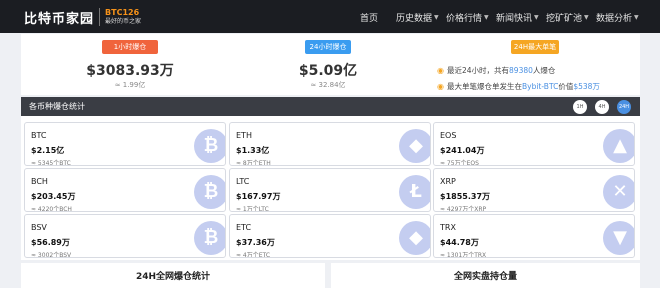 This screenshot has width=660, height=288. What do you see at coordinates (51, 209) in the screenshot?
I see `coin-amount: ≈ 4220个BCH` at bounding box center [51, 209].